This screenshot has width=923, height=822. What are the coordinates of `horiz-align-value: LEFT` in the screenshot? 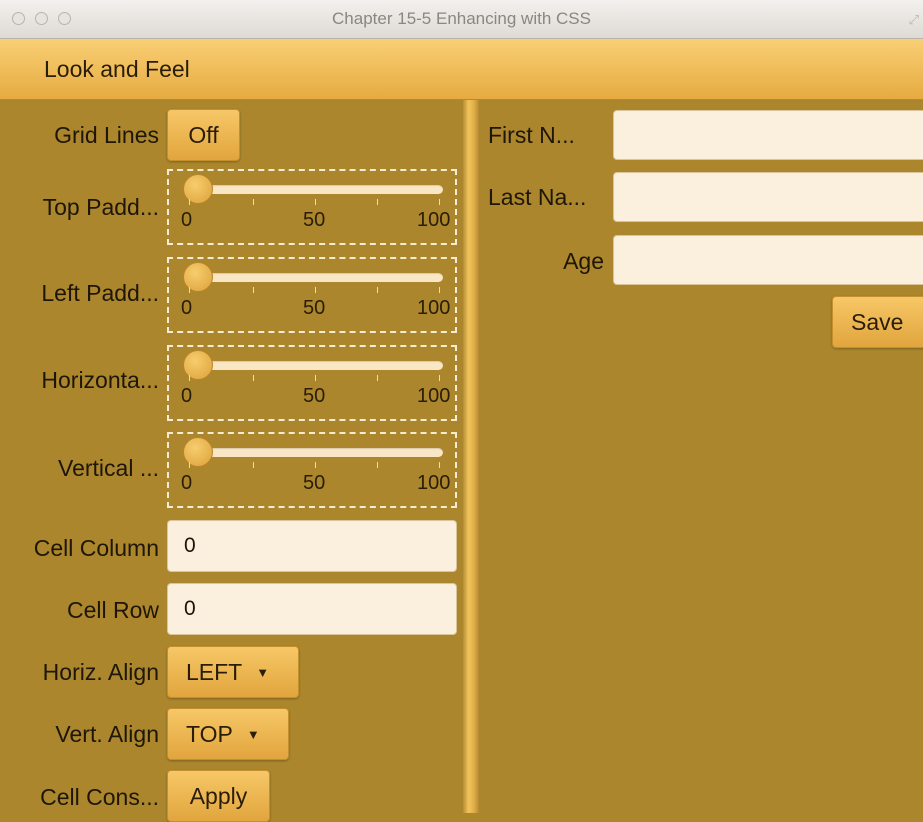 It's located at (214, 671).